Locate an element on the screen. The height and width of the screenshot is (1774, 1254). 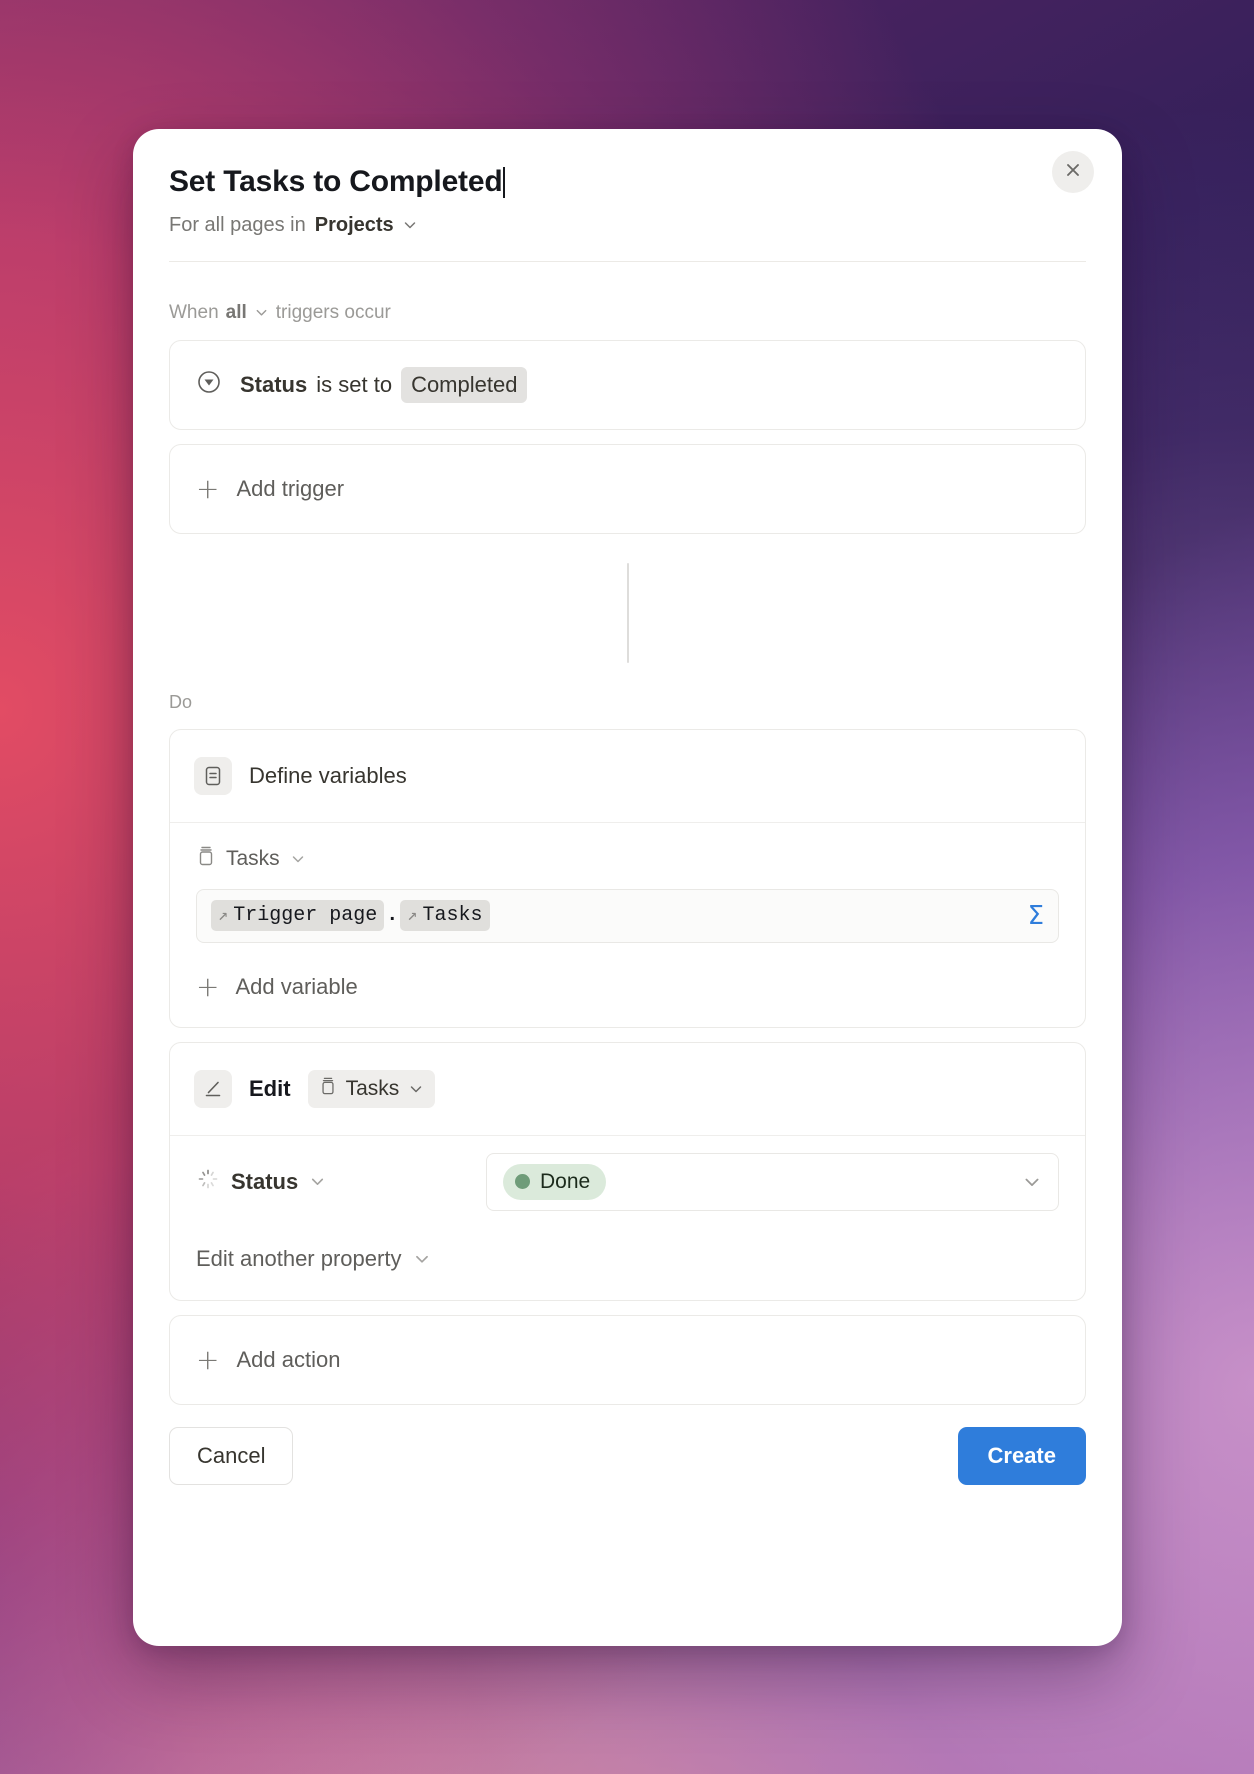
edit-action-target-selector: Tasks is located at coordinates (371, 1088).